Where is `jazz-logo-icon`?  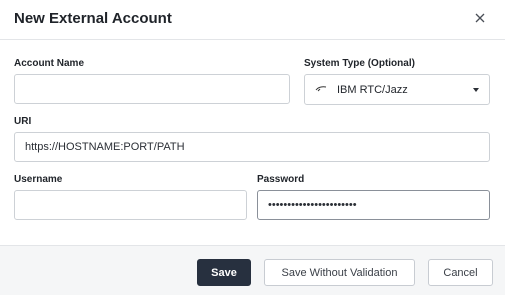
jazz-logo-icon is located at coordinates (322, 90).